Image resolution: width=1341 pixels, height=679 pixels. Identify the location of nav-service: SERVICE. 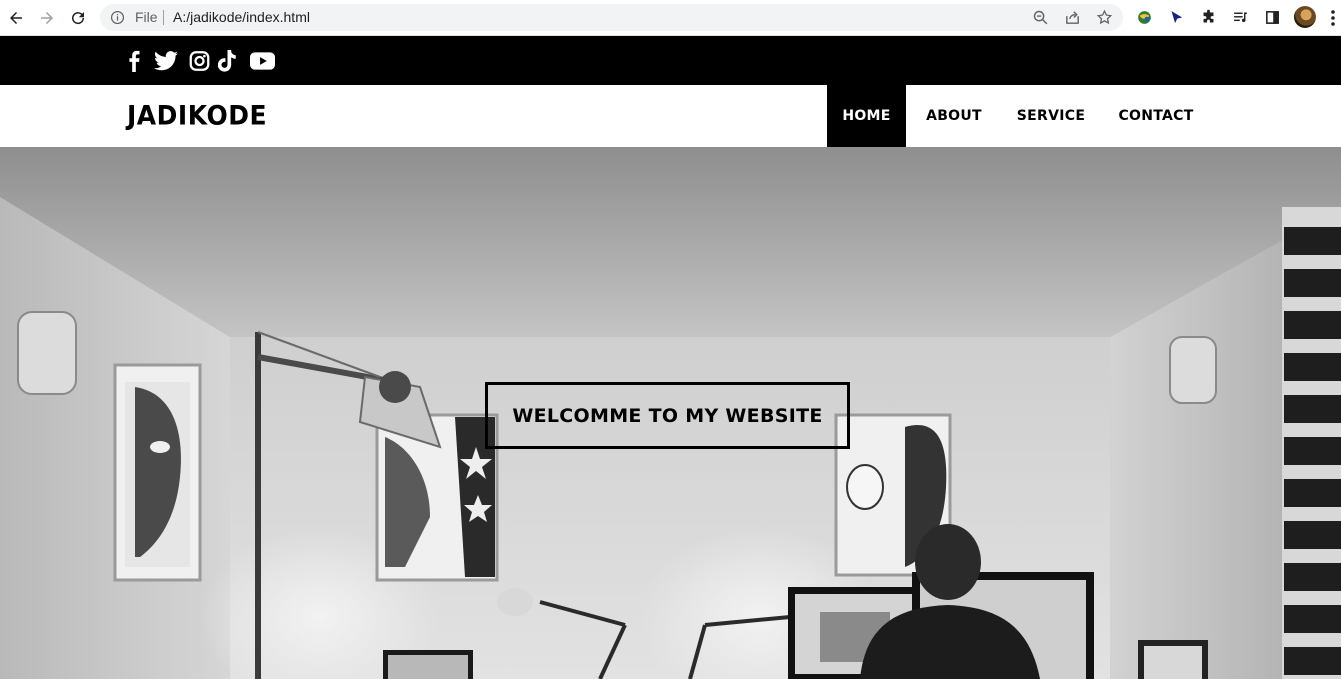
(1051, 116).